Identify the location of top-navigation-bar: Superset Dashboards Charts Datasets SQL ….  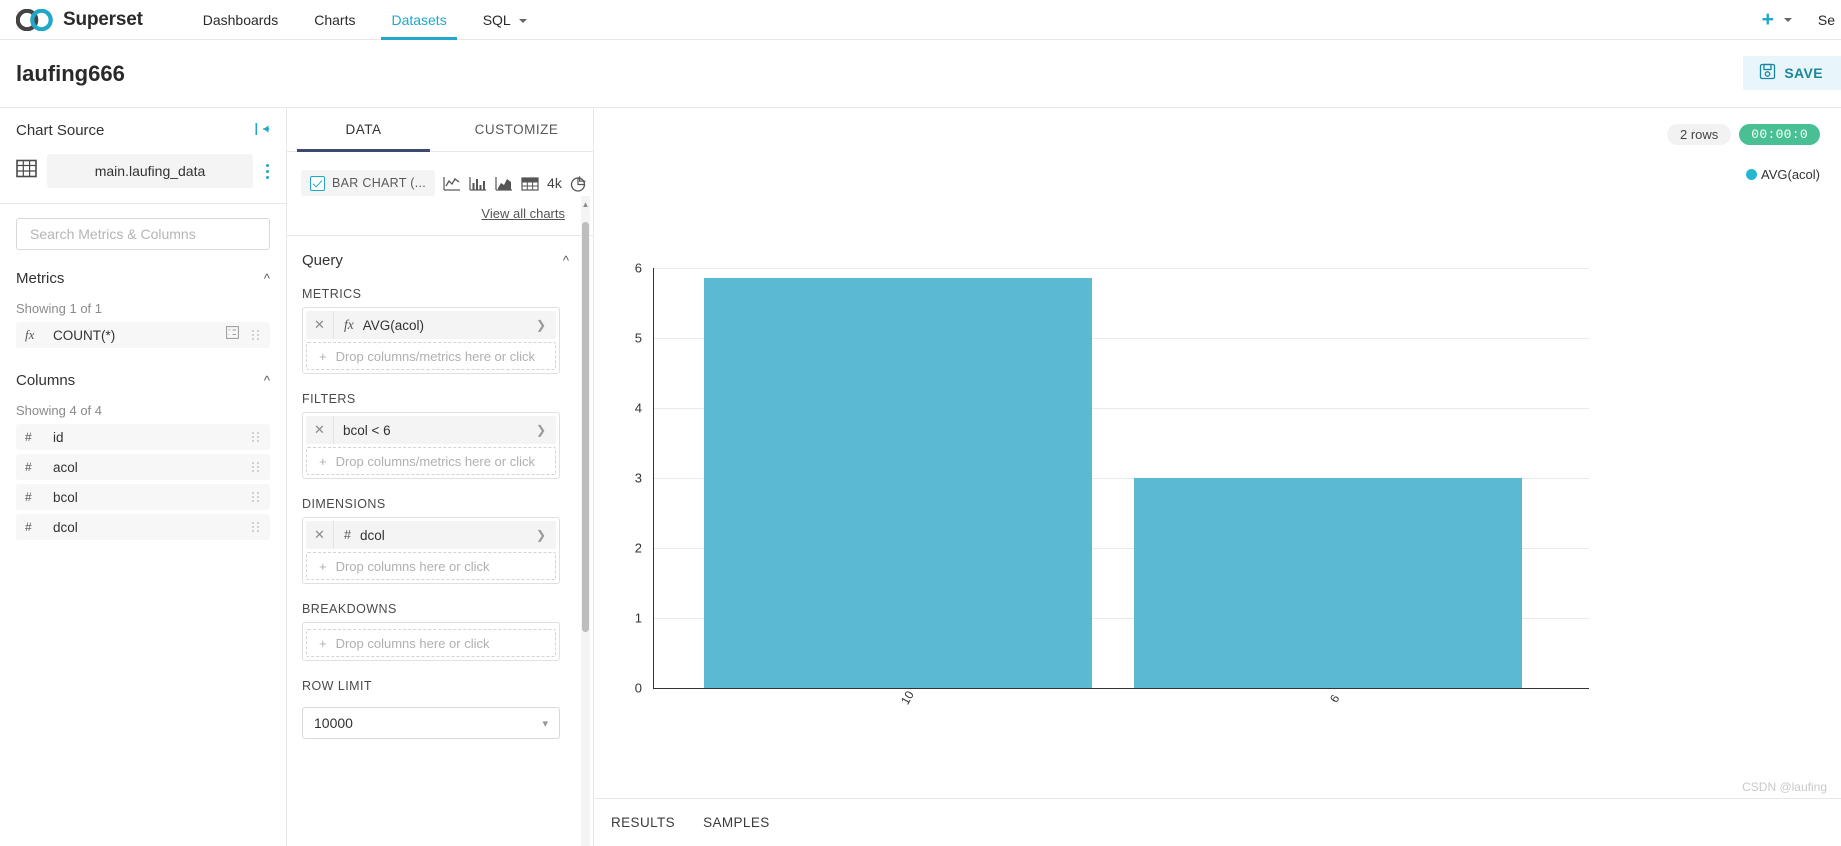
(920, 20).